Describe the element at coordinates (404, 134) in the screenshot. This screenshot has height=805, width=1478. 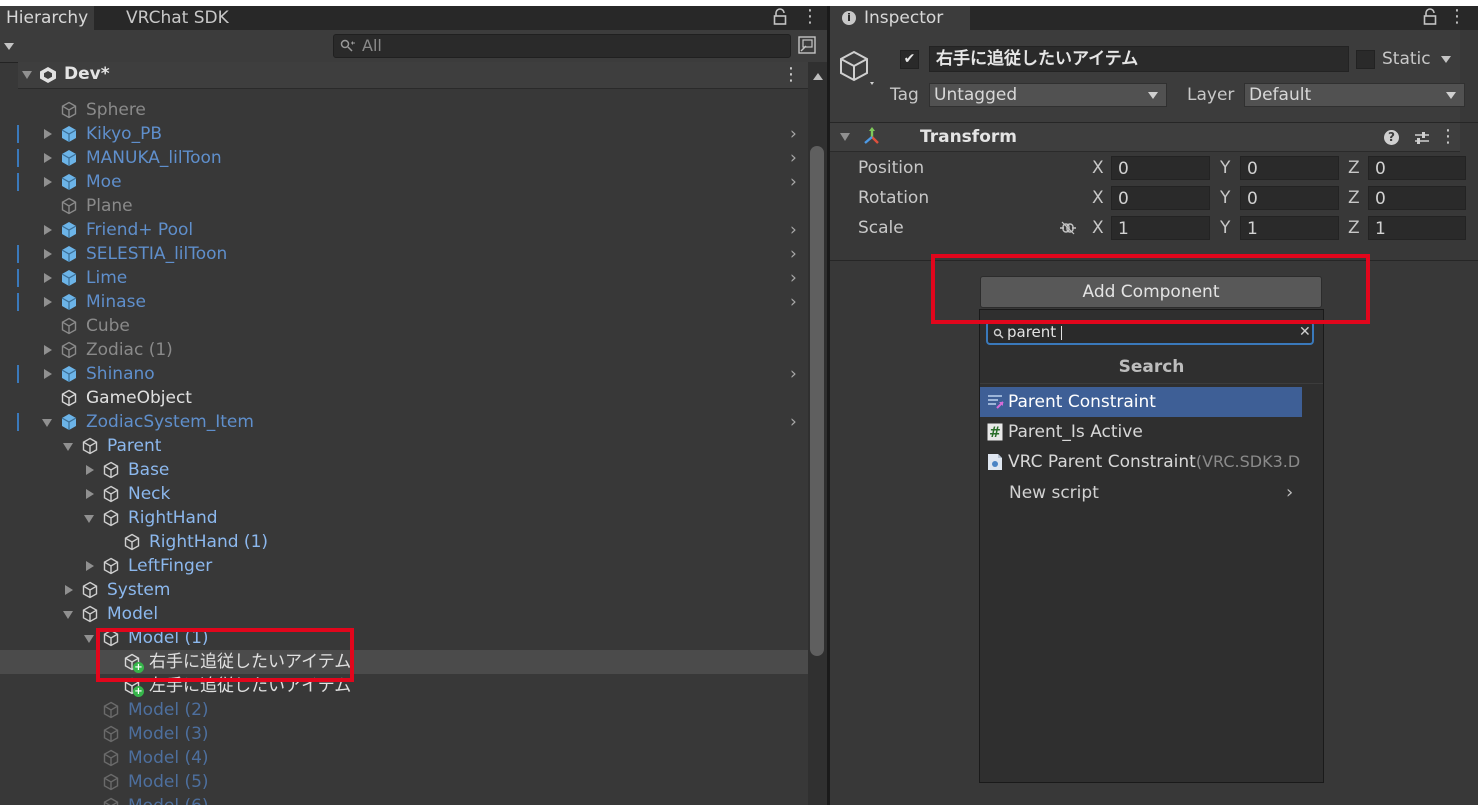
I see `hierarchy-row: Kikyo_PB ›` at that location.